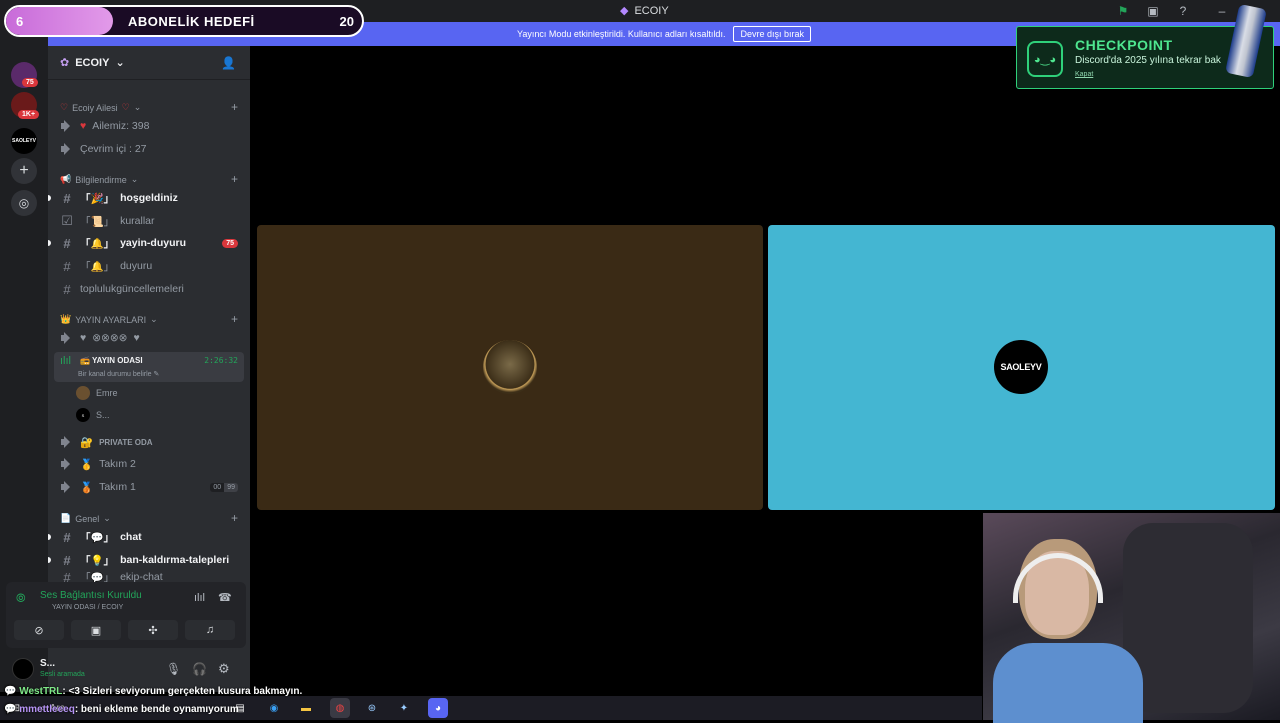 The width and height of the screenshot is (1280, 723). I want to click on voice-channel-hearts: ♥ ⊗⊗⊗⊗ ♥, so click(149, 338).